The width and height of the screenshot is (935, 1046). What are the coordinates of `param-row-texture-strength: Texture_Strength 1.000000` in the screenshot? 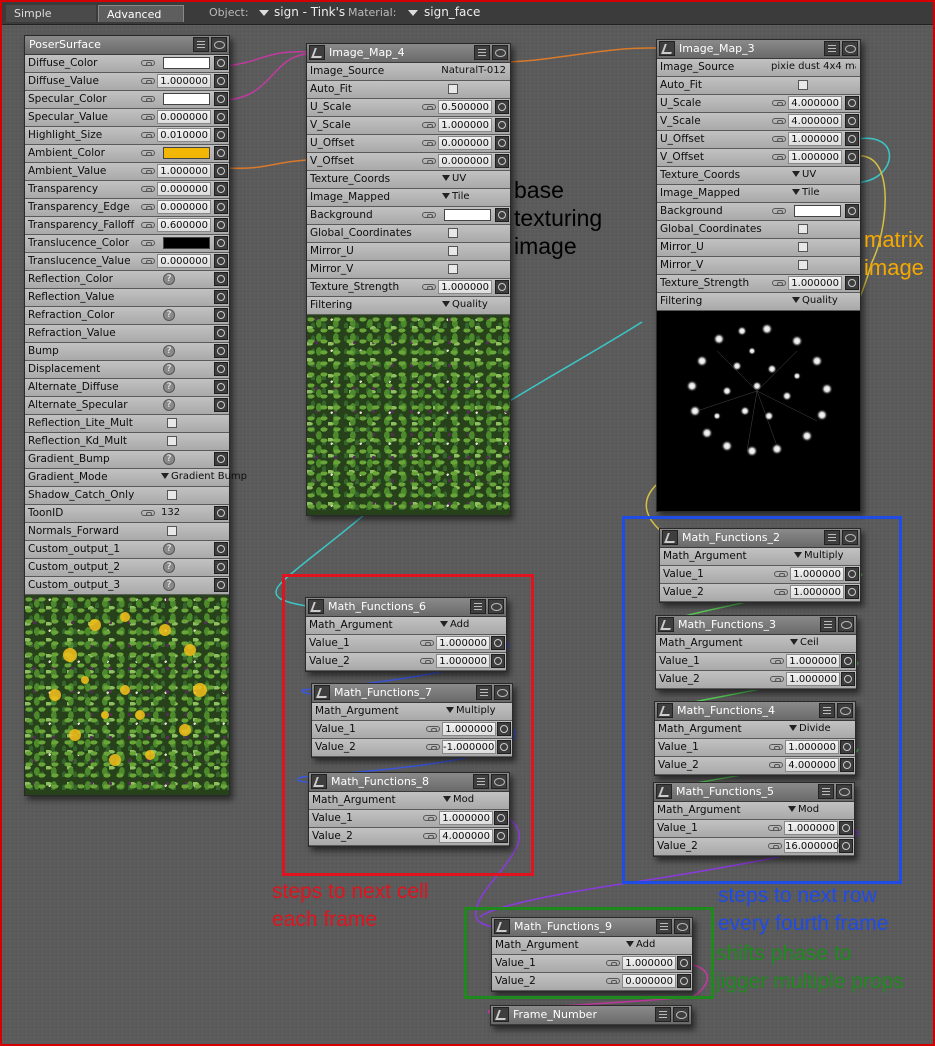 It's located at (408, 288).